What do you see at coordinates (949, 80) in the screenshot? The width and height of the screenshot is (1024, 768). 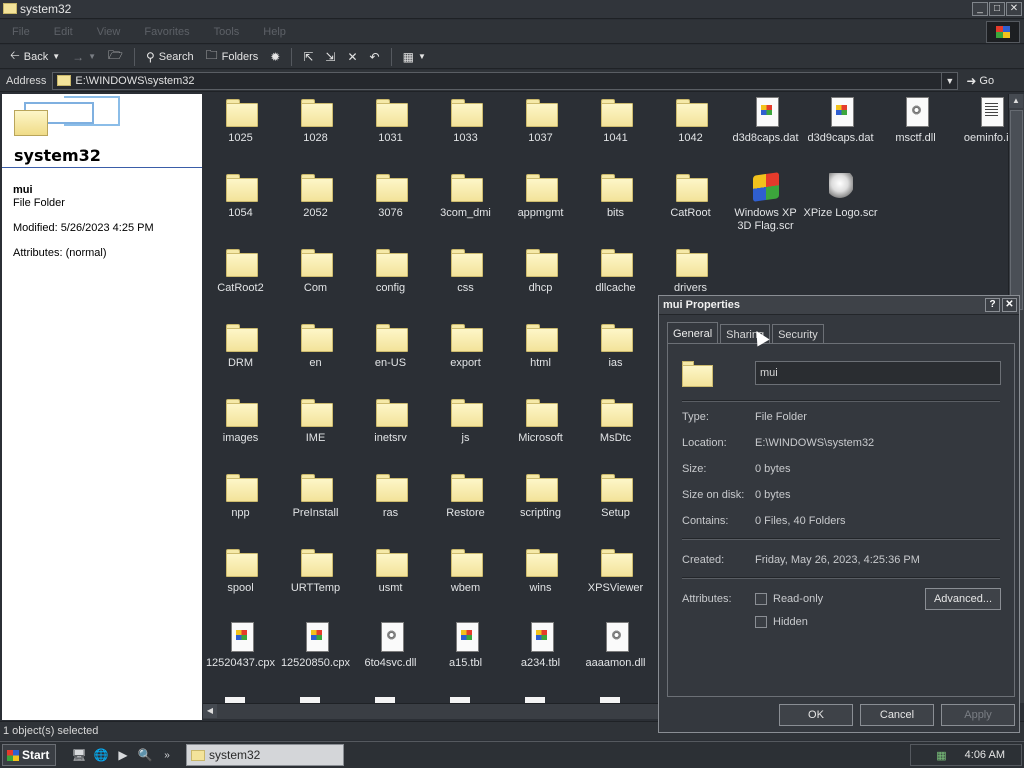 I see `address-dropdown-icon: ▼` at bounding box center [949, 80].